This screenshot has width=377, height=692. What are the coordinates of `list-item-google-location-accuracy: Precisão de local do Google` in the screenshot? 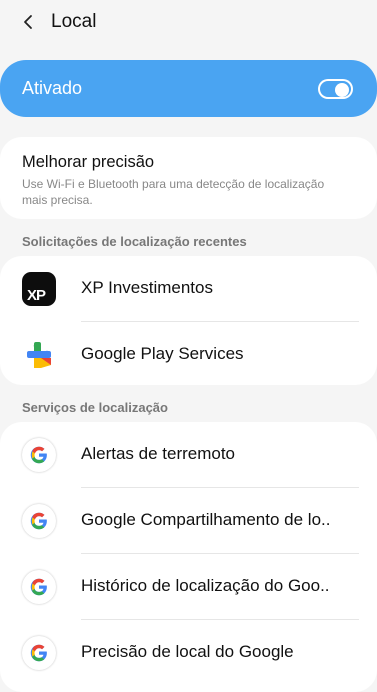 It's located at (188, 653).